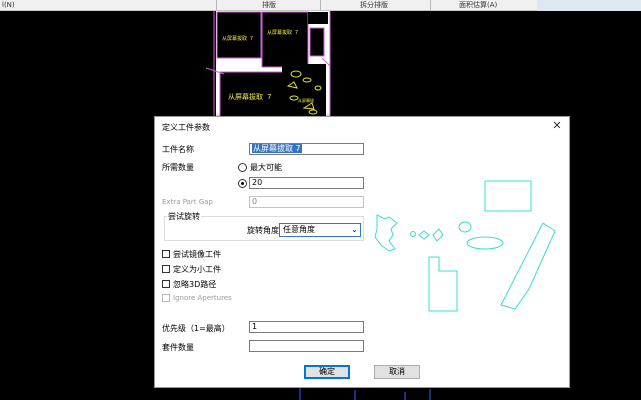 The image size is (641, 400). What do you see at coordinates (195, 284) in the screenshot?
I see `ignore-3d-label: 忽略3D路径` at bounding box center [195, 284].